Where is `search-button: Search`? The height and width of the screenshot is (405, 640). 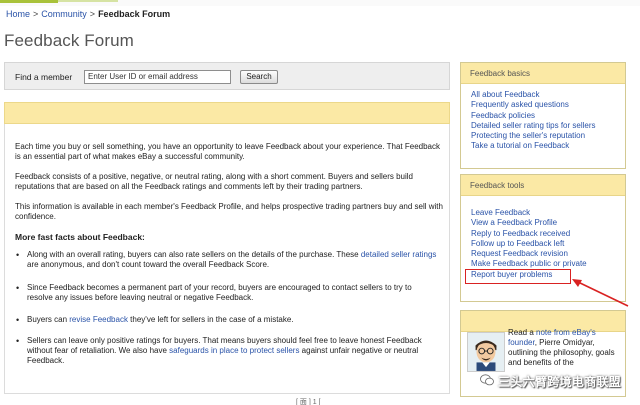 search-button: Search is located at coordinates (259, 77).